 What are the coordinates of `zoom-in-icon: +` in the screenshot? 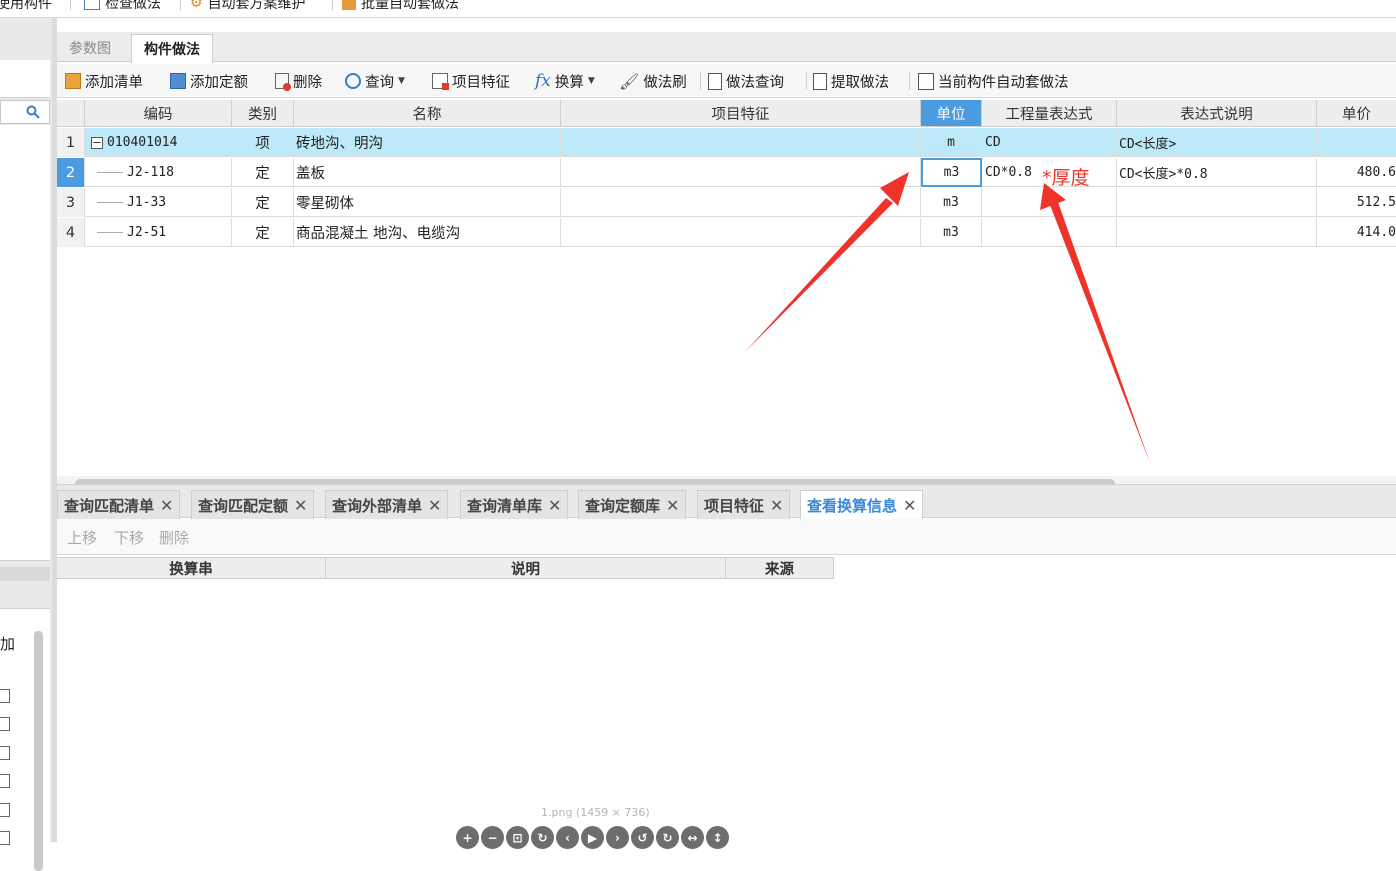 It's located at (467, 837).